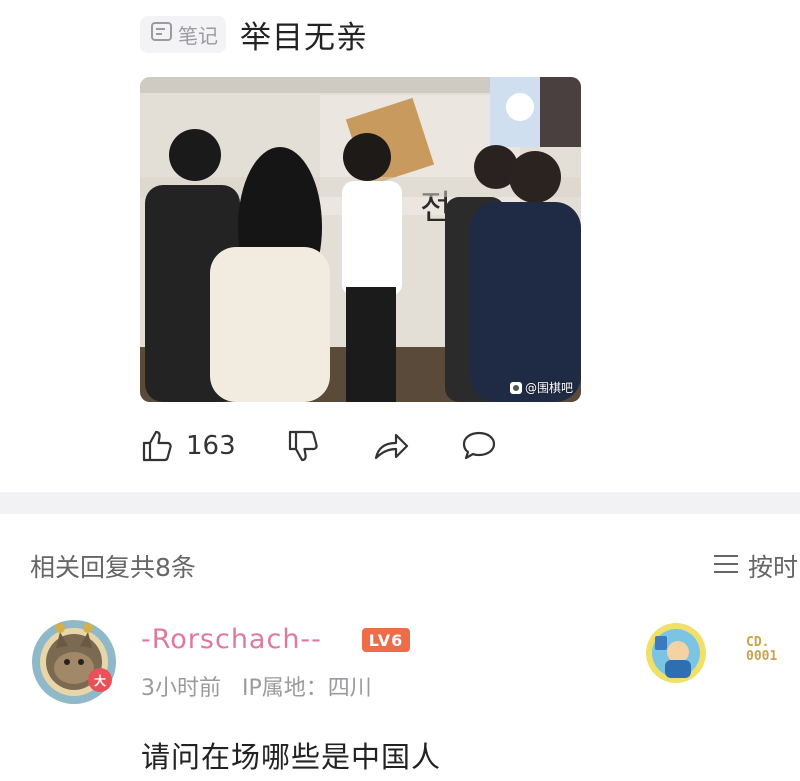 This screenshot has height=781, width=800. I want to click on like-count: 163, so click(211, 446).